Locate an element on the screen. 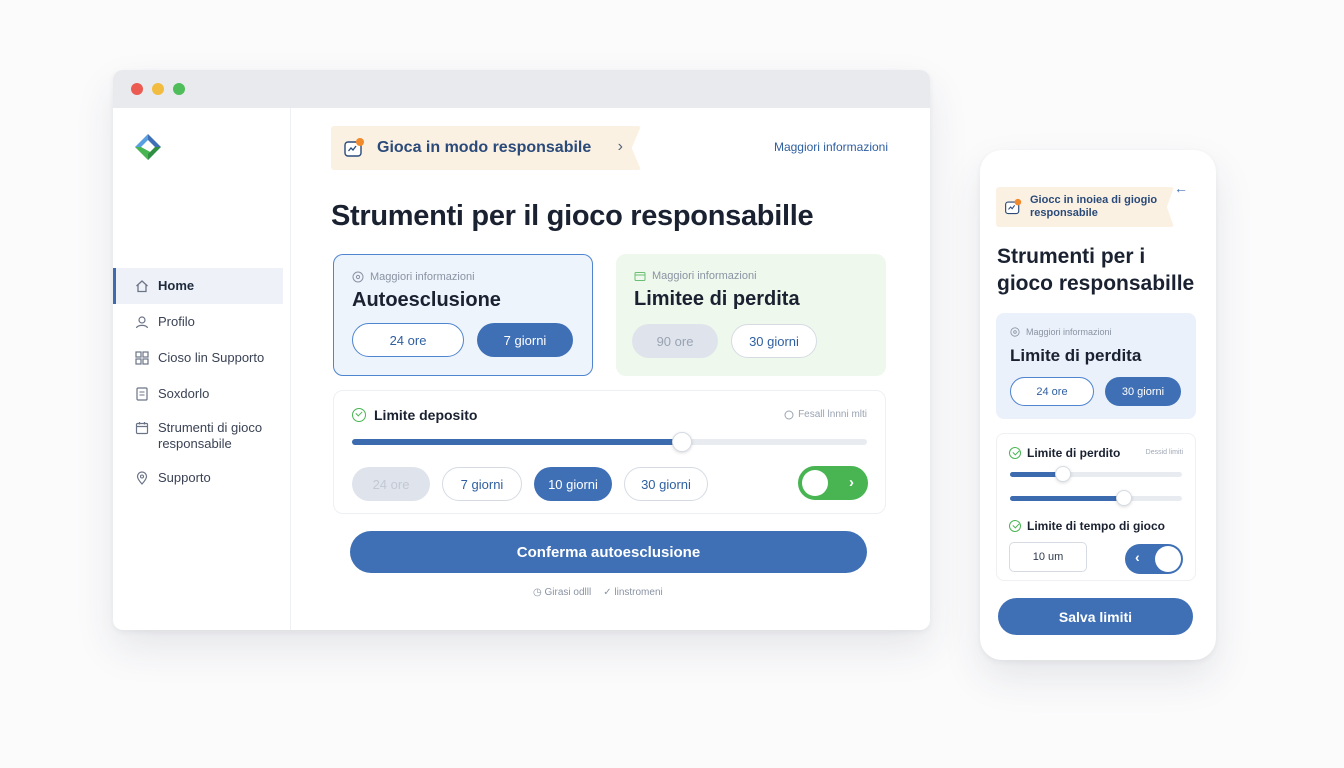 The height and width of the screenshot is (768, 1344). time-limit-title: Limite di tempo di gioco is located at coordinates (1096, 526).